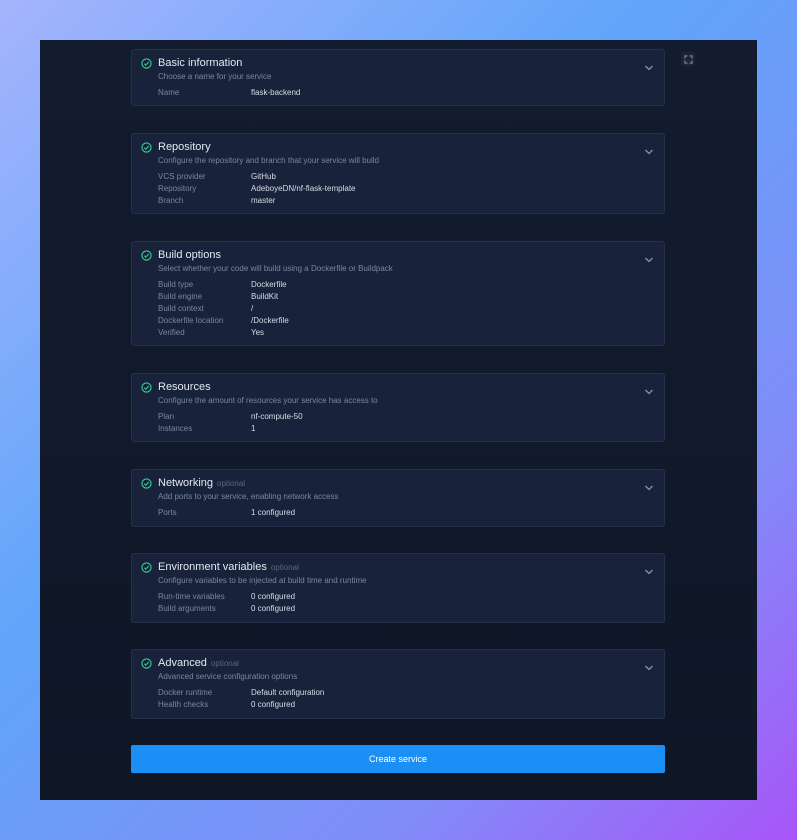 The image size is (797, 840). Describe the element at coordinates (230, 429) in the screenshot. I see `detail-row: Instances 1` at that location.